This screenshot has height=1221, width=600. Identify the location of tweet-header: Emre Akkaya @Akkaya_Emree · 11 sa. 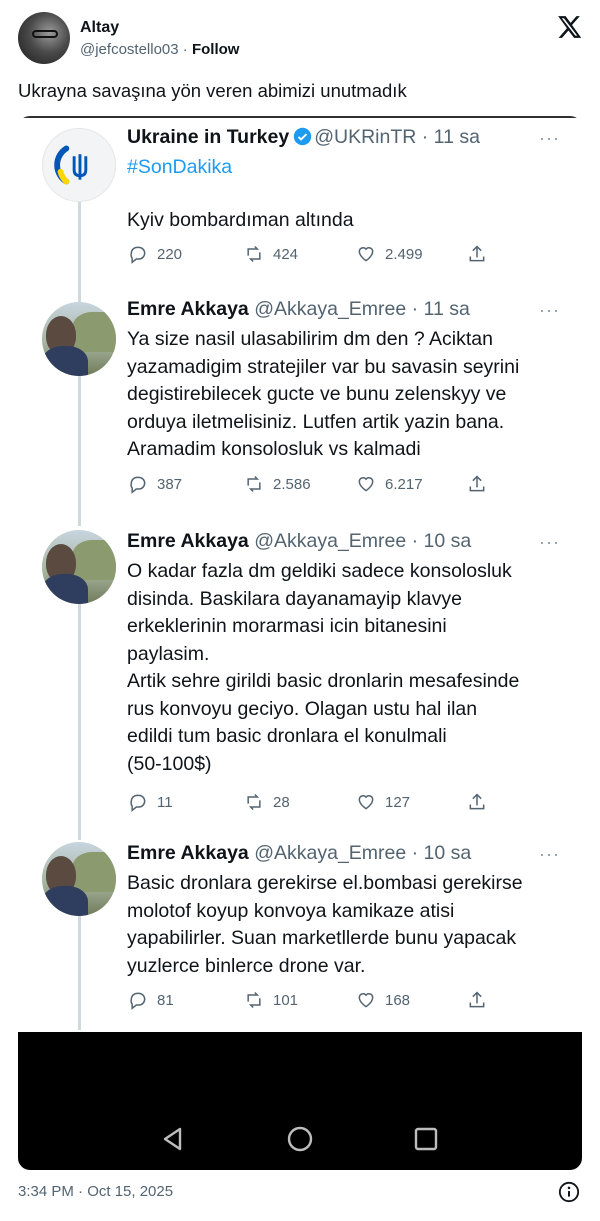
(298, 309).